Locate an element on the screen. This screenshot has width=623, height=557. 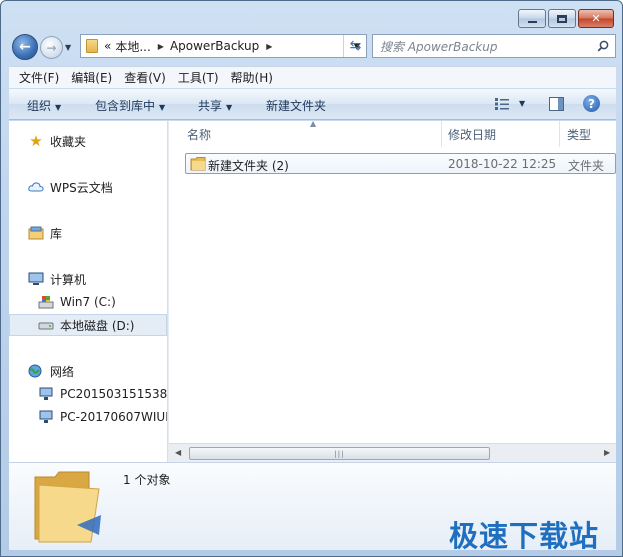
nav-favorites-label: 收藏夹 is located at coordinates (68, 141).